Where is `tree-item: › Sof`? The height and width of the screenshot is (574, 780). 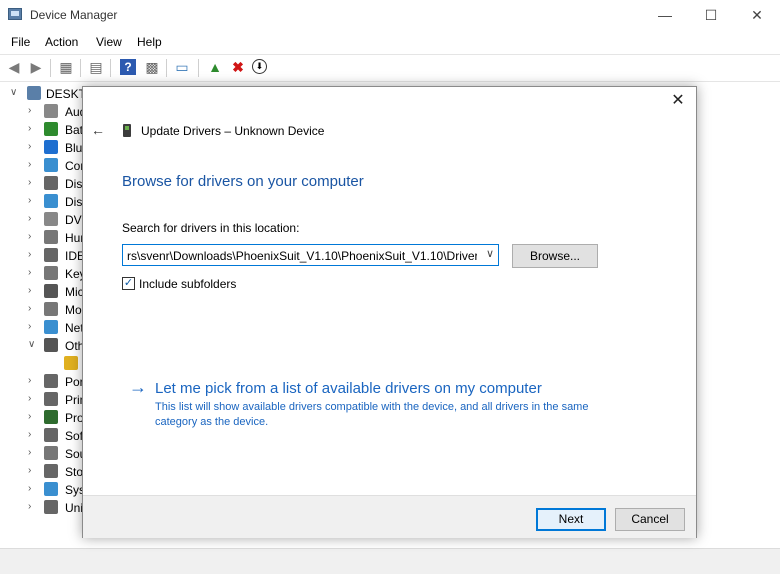
tree-item: › Sof is located at coordinates (42, 436).